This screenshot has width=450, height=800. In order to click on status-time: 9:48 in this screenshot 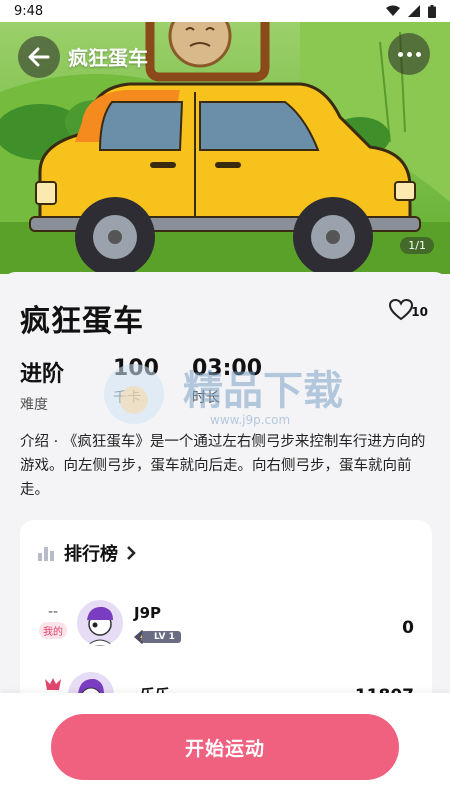, I will do `click(29, 11)`.